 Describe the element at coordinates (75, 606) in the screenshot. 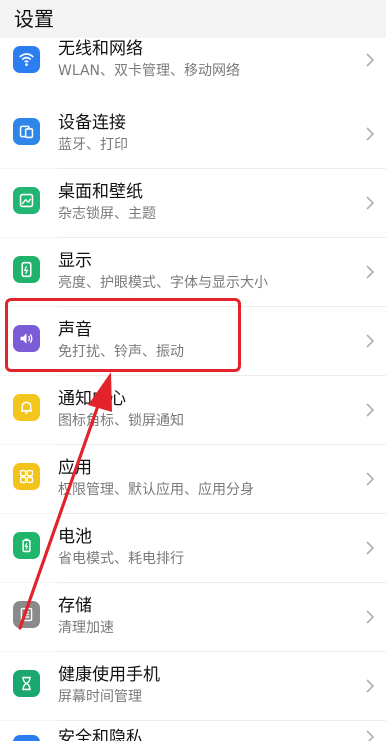

I see `item-label: 存储` at that location.